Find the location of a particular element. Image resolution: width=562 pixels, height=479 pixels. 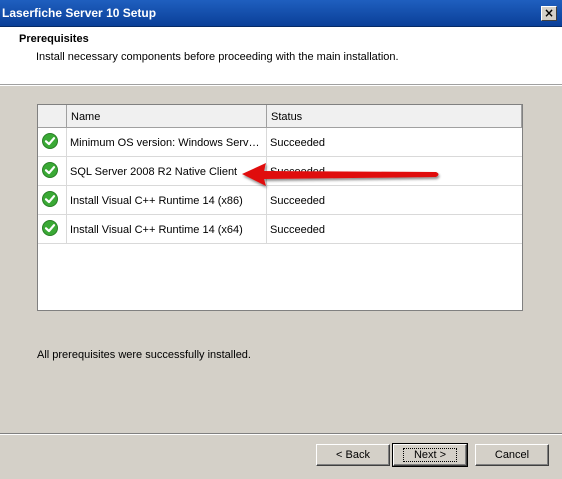

column-header-status: Status is located at coordinates (394, 116).